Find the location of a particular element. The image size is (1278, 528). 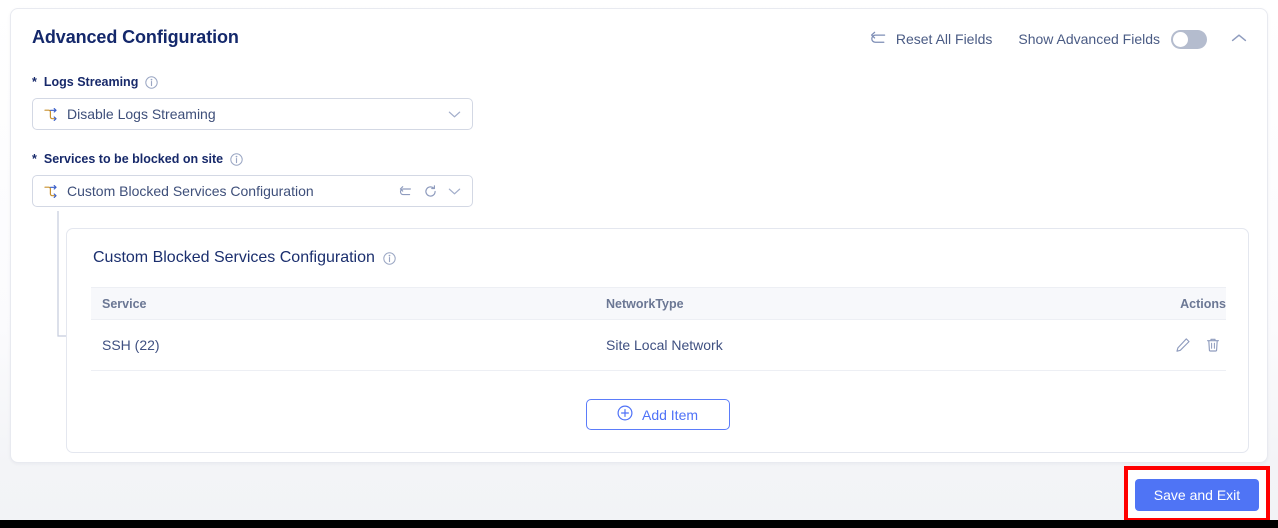

field-services-blocked-label: * Services to be blocked on site is located at coordinates (252, 159).